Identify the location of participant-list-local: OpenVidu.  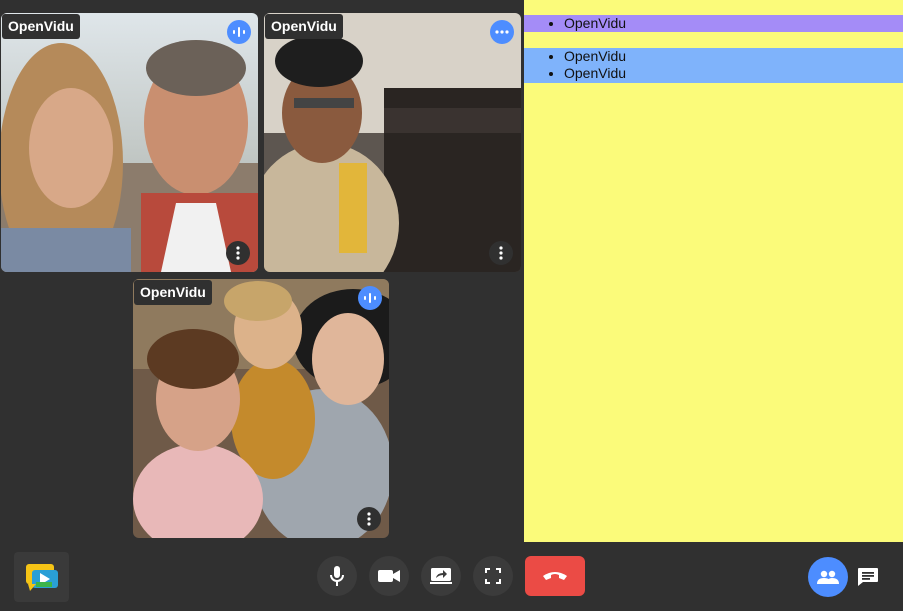
(713, 23).